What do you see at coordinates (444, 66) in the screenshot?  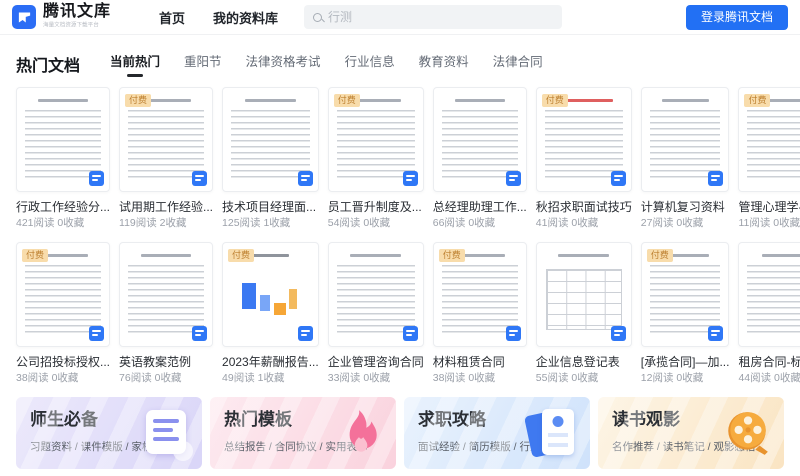 I see `tab-4: 教育资料` at bounding box center [444, 66].